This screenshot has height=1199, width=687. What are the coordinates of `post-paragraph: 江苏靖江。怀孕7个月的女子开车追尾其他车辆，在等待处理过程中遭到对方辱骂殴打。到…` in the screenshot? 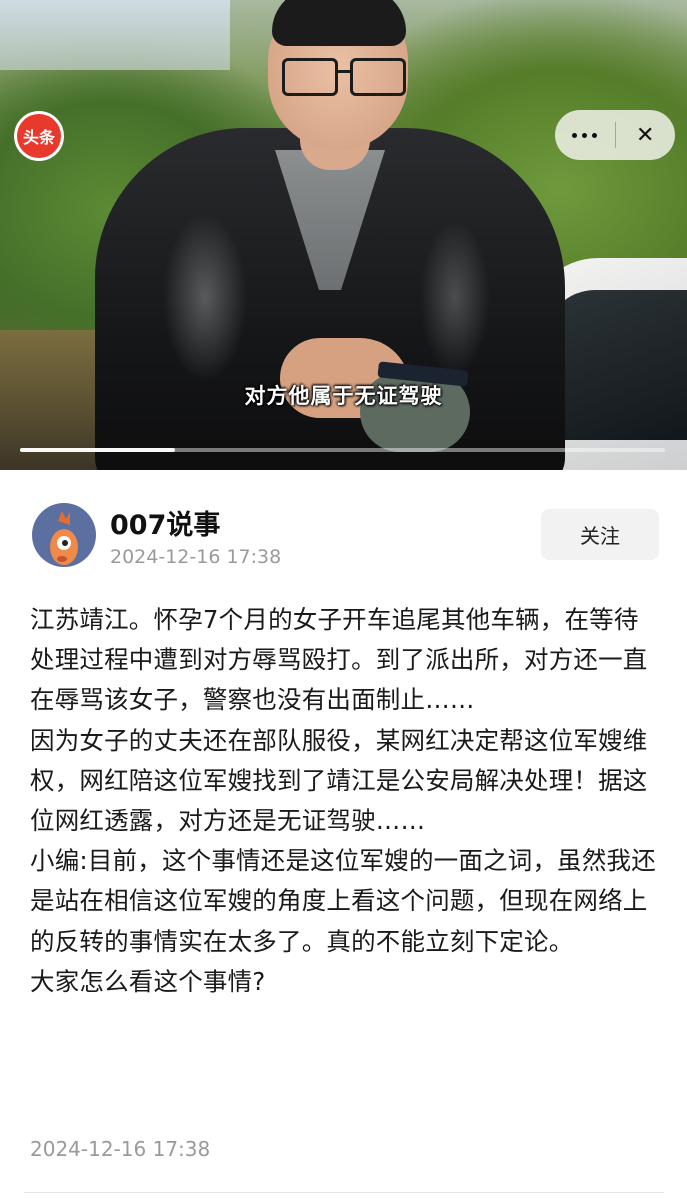 It's located at (339, 660).